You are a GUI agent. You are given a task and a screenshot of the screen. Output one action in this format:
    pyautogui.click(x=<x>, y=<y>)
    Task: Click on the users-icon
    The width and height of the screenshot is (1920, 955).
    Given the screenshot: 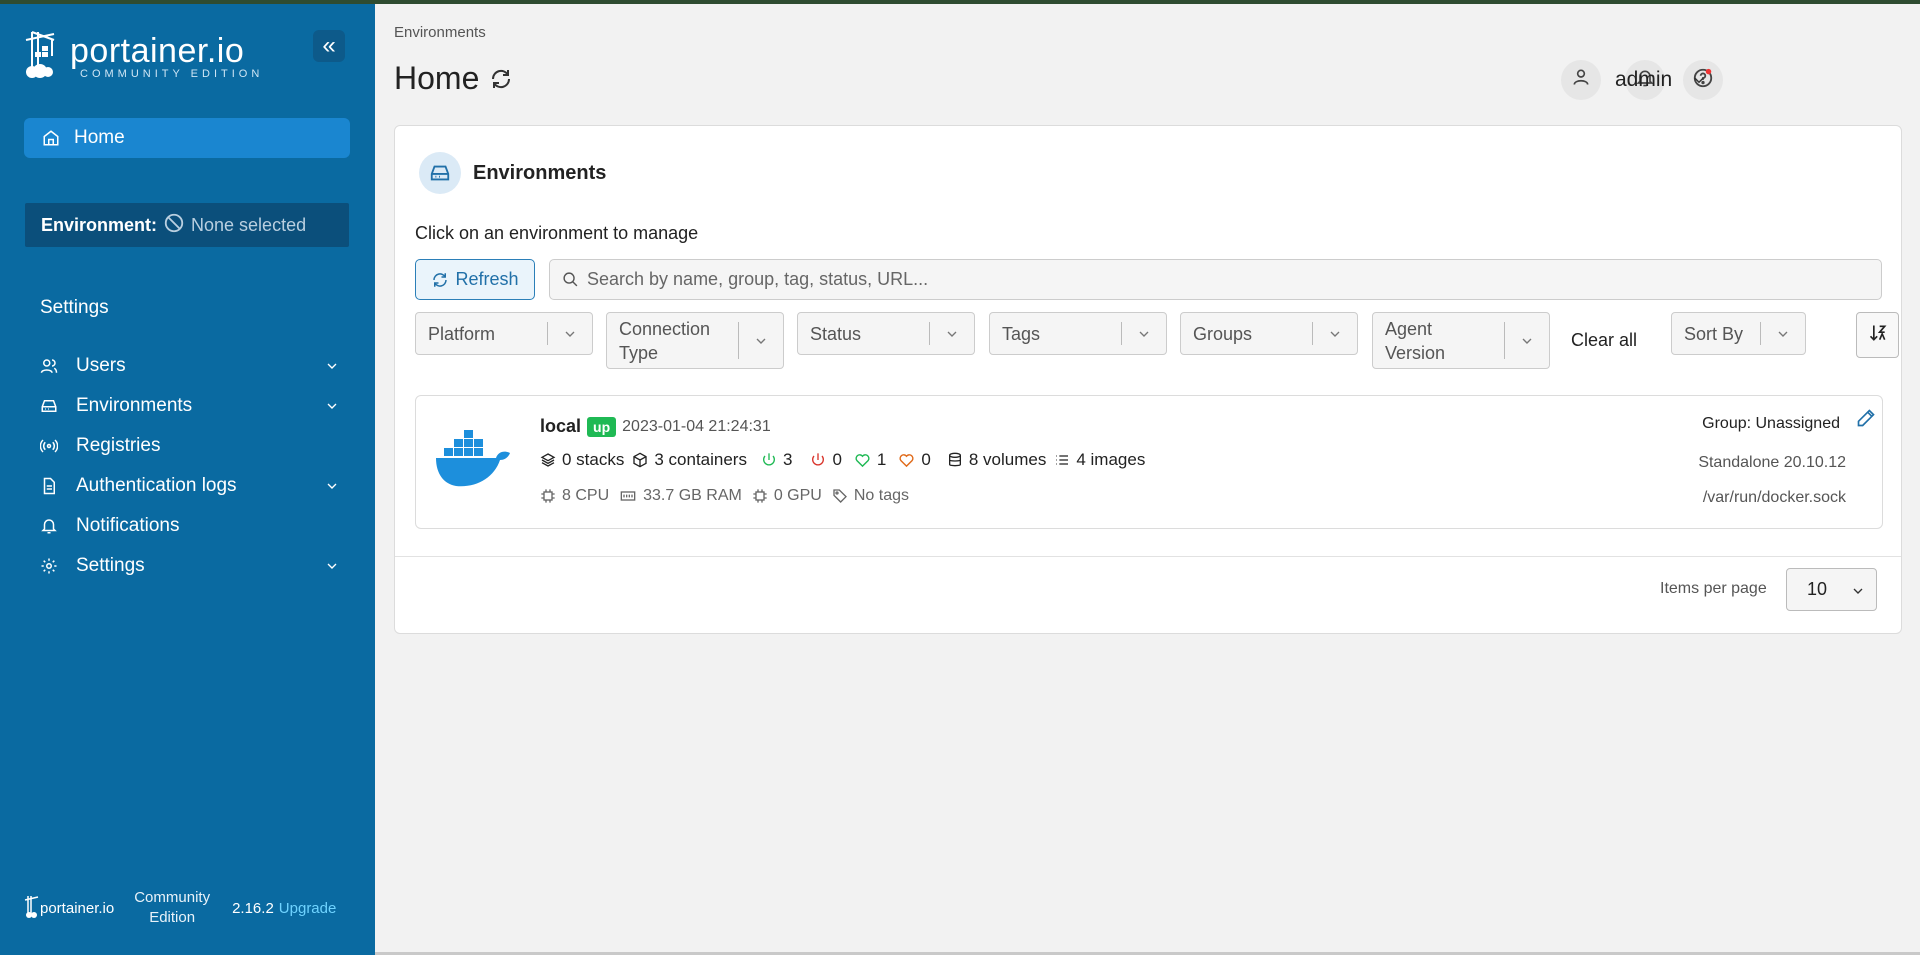 What is the action you would take?
    pyautogui.click(x=51, y=366)
    